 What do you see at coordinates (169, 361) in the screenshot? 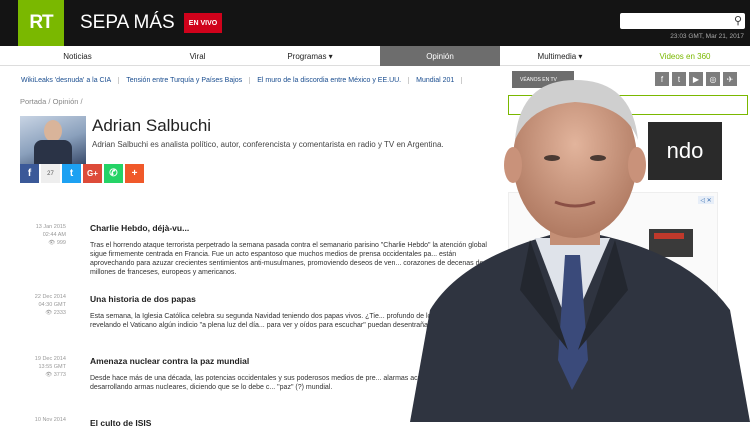
I see `article-title: Amenaza nuclear contra la paz mundial` at bounding box center [169, 361].